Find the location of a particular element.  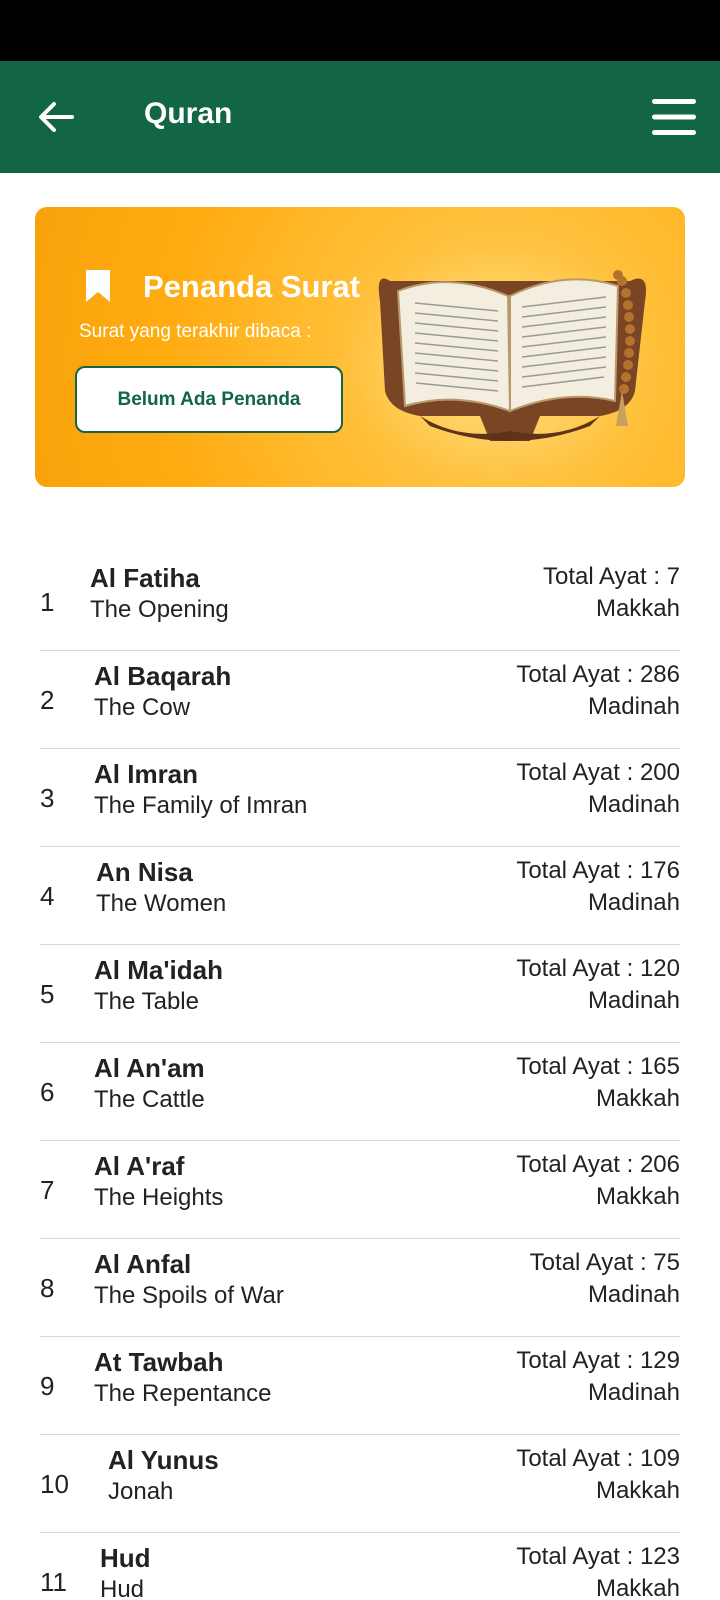

surah-total-ayat: Total Ayat : 7 is located at coordinates (611, 576).